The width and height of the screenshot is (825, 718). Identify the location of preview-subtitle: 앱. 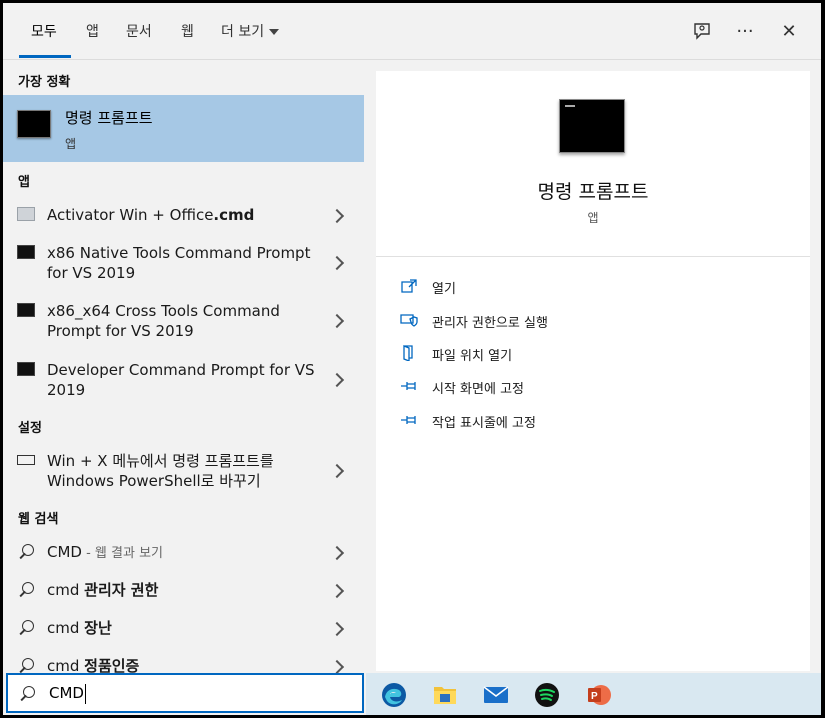
(593, 218).